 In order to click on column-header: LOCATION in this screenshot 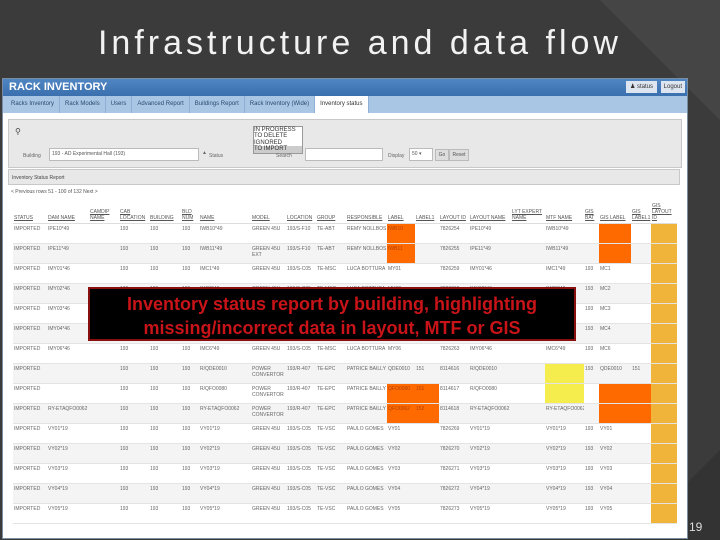, I will do `click(301, 210)`.